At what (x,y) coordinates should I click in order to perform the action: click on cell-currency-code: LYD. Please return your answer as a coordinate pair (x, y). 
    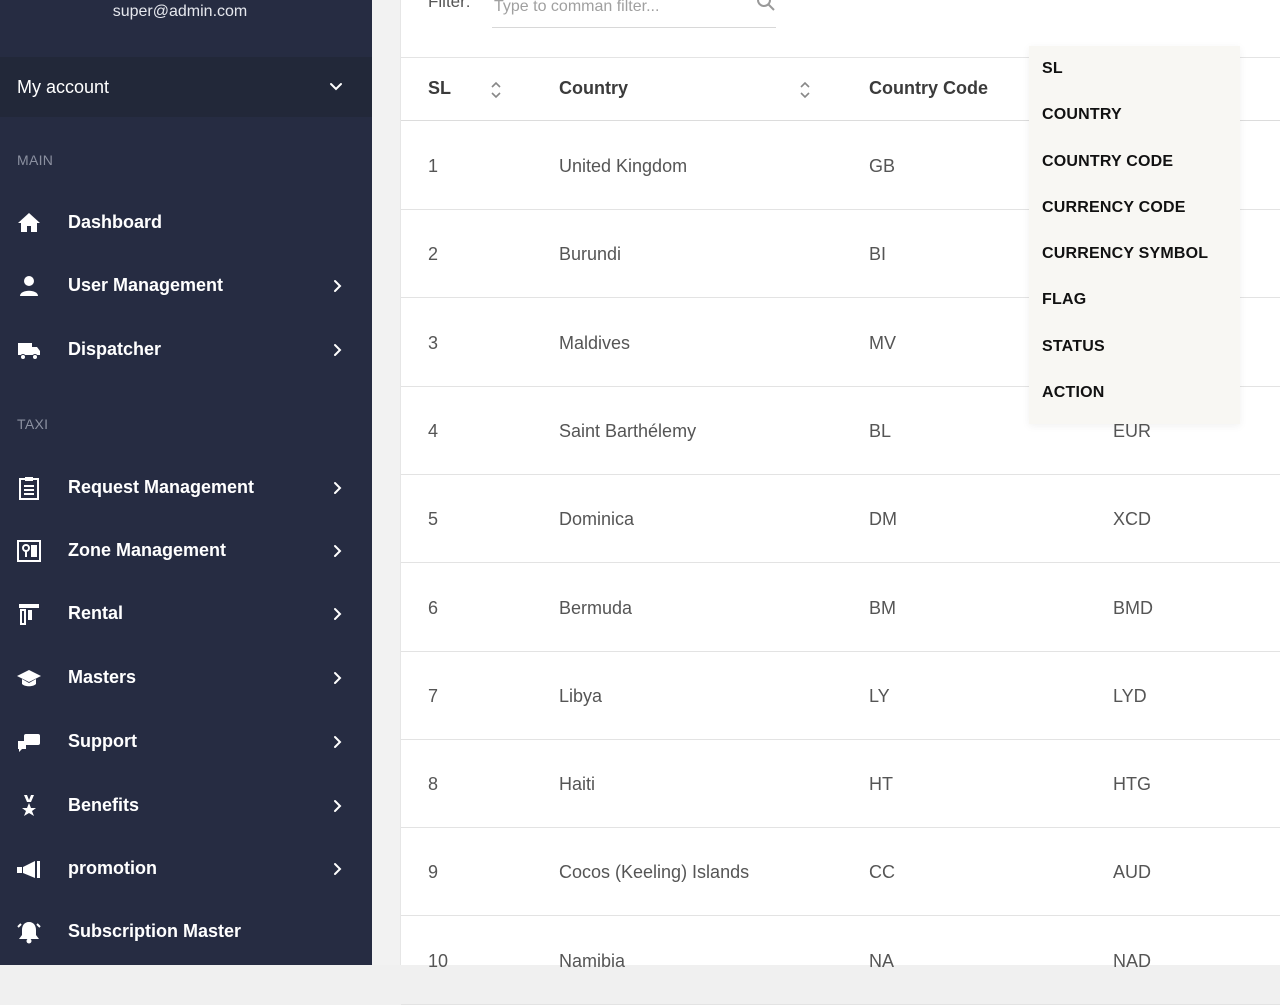
    Looking at the image, I should click on (1130, 695).